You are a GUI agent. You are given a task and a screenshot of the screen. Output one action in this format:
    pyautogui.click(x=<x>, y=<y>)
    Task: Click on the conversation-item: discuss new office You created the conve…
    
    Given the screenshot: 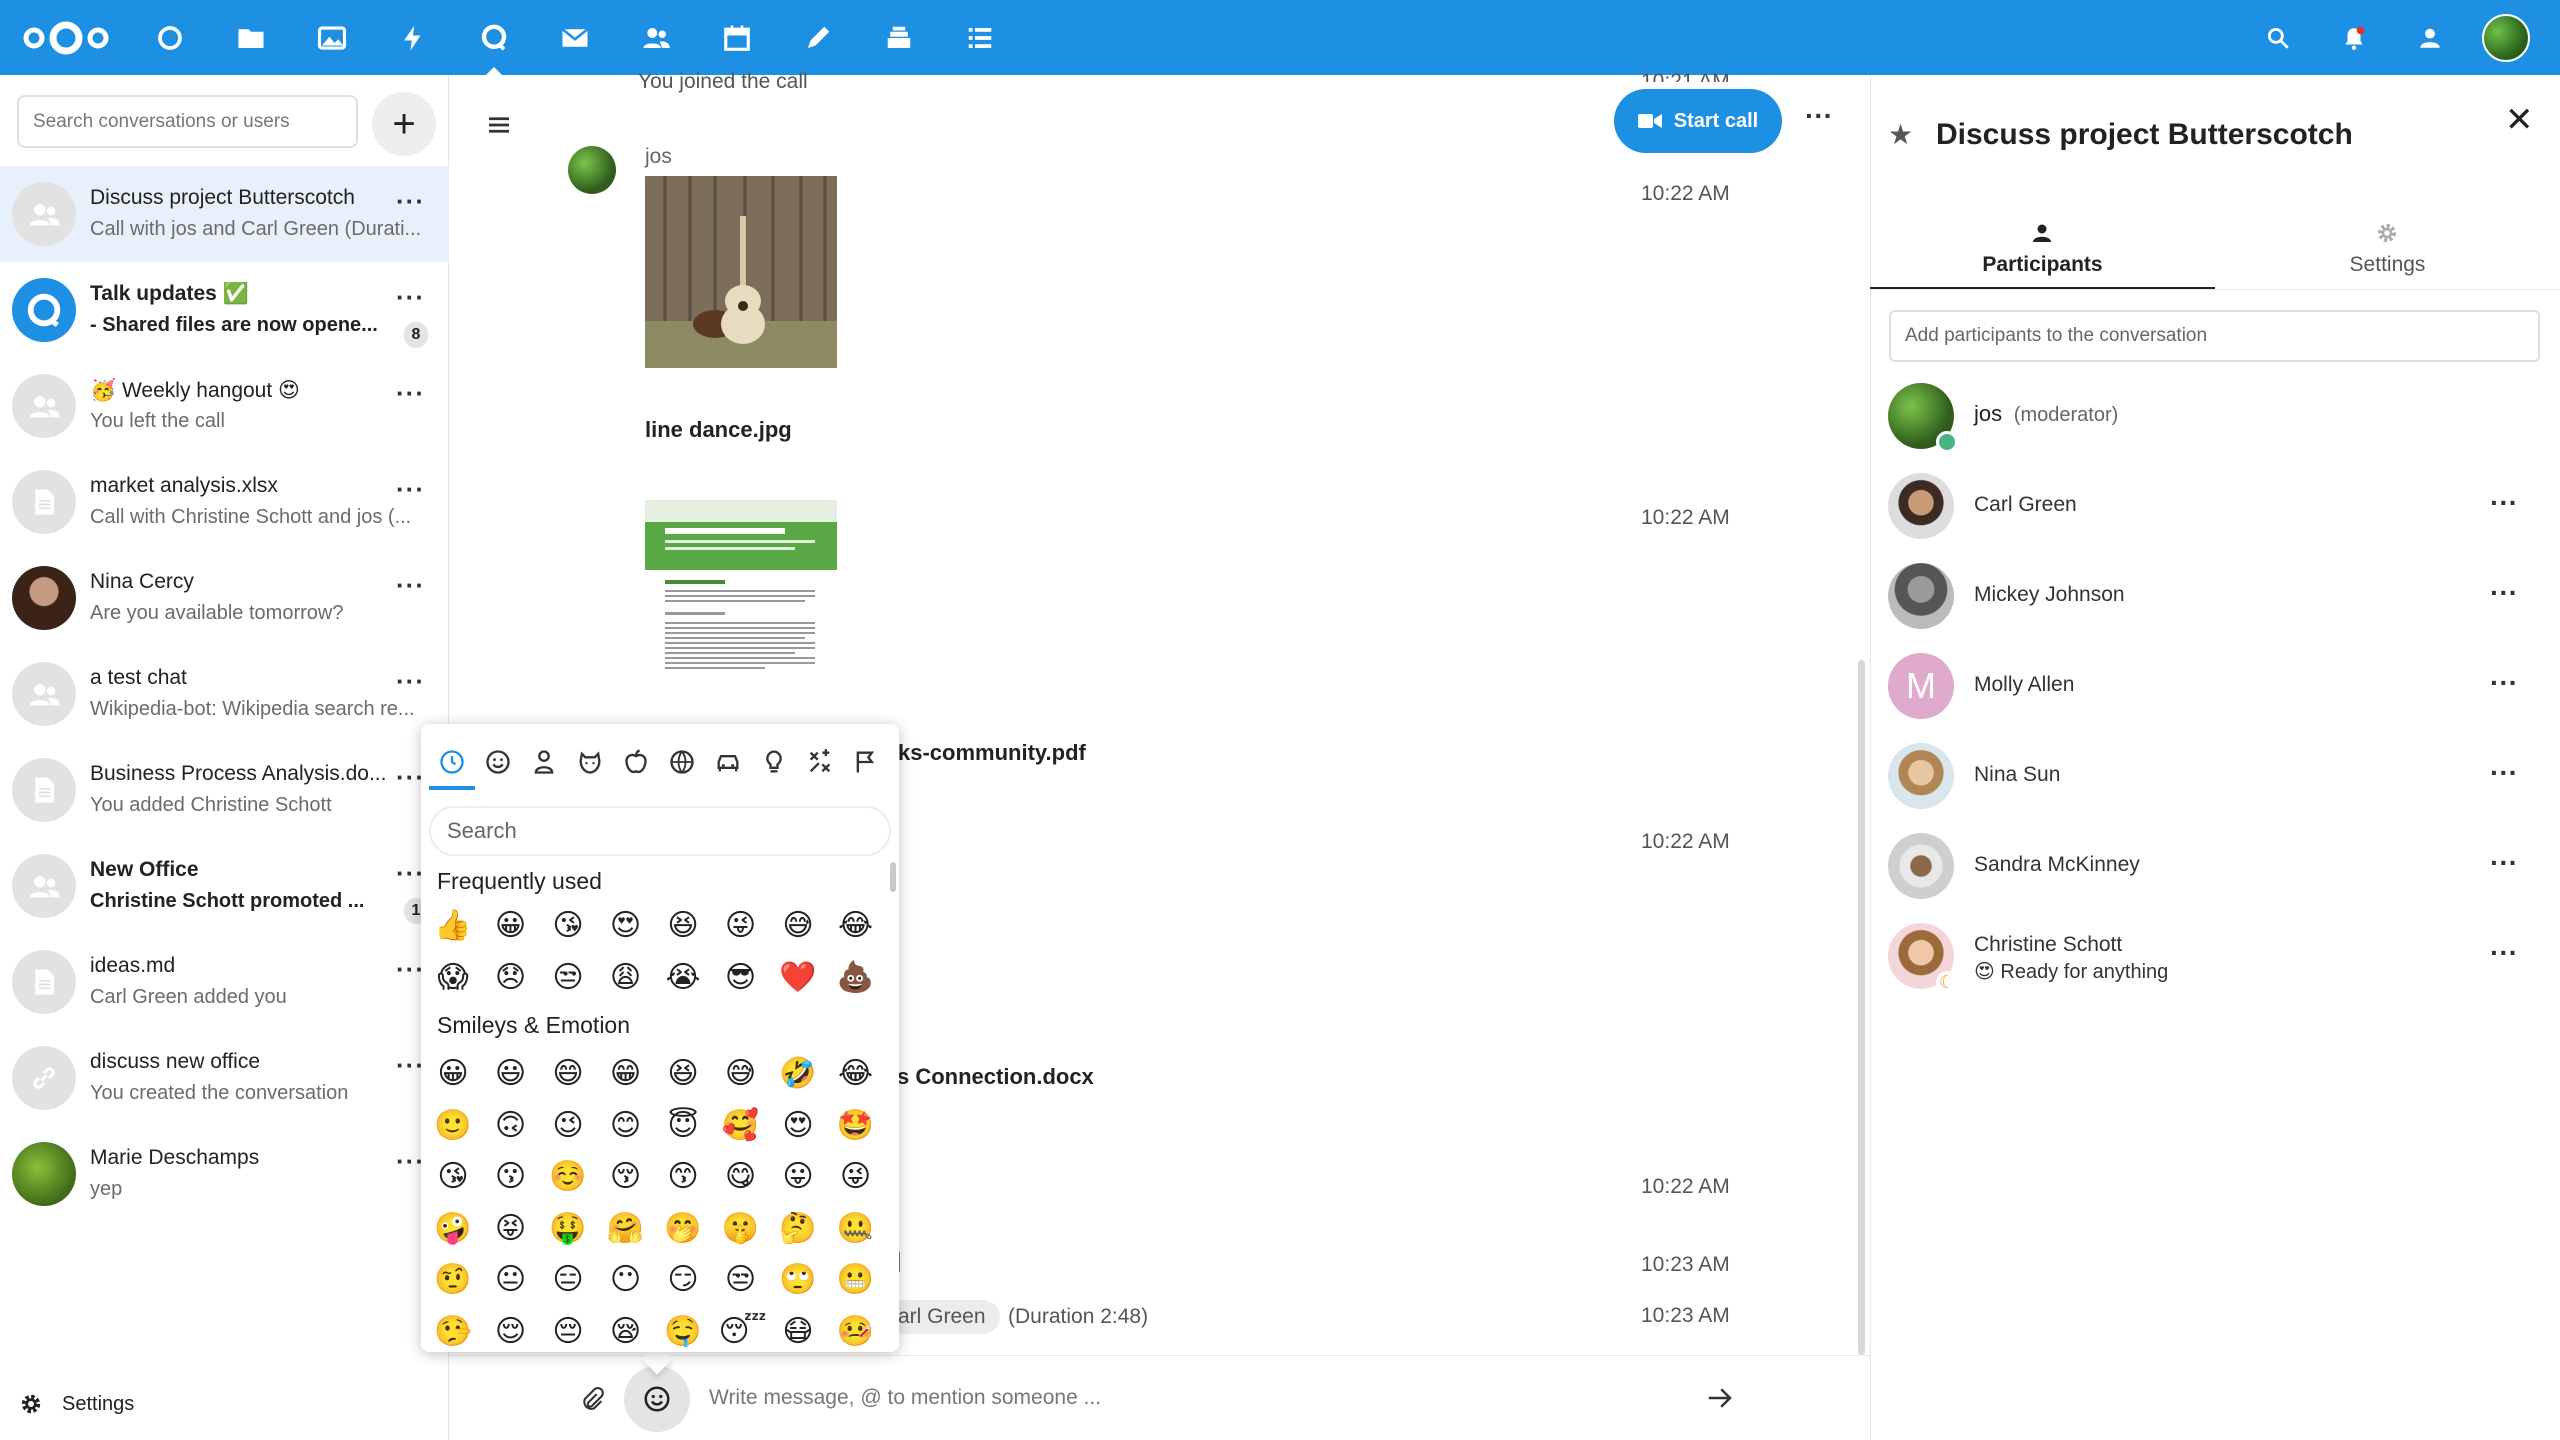 What is the action you would take?
    pyautogui.click(x=224, y=1078)
    